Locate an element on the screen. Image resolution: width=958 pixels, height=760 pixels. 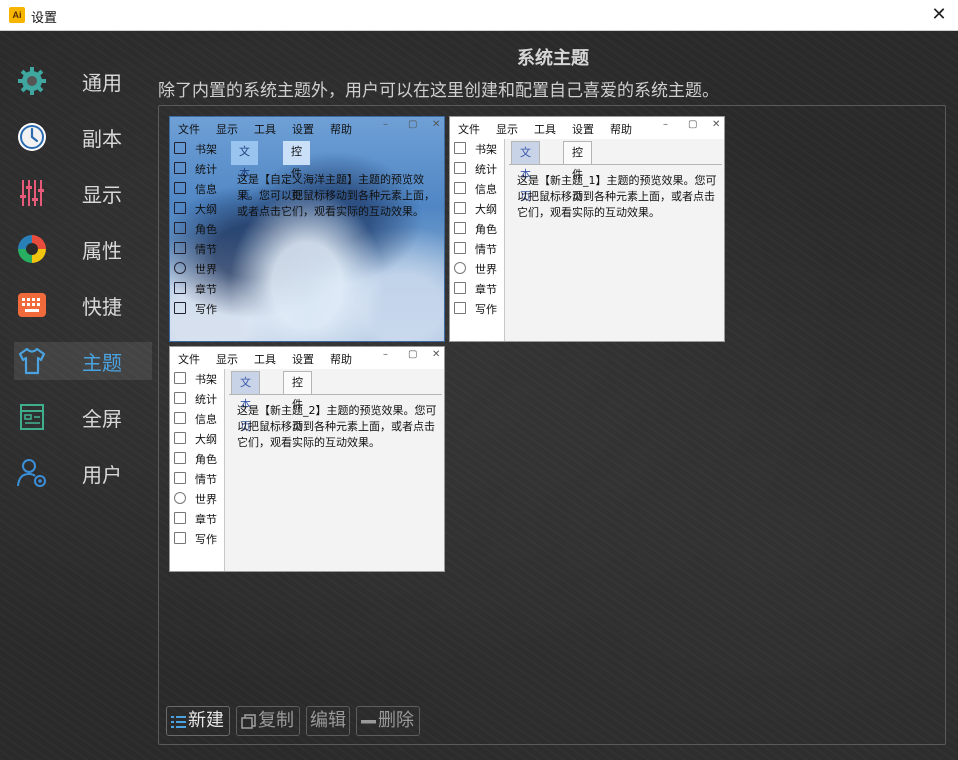
preview-menubar: 文件 显示 工具 设置 帮助 – ▢ ✕ is located at coordinates (307, 128).